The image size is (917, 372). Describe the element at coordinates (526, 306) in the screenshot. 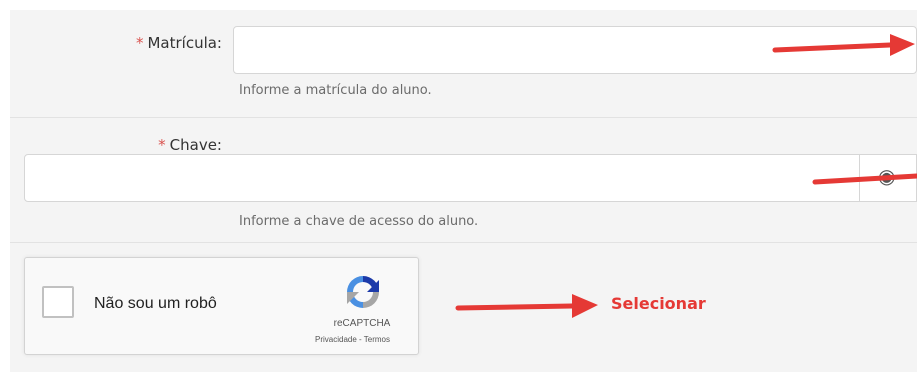

I see `annotation-arrow-recaptcha` at that location.